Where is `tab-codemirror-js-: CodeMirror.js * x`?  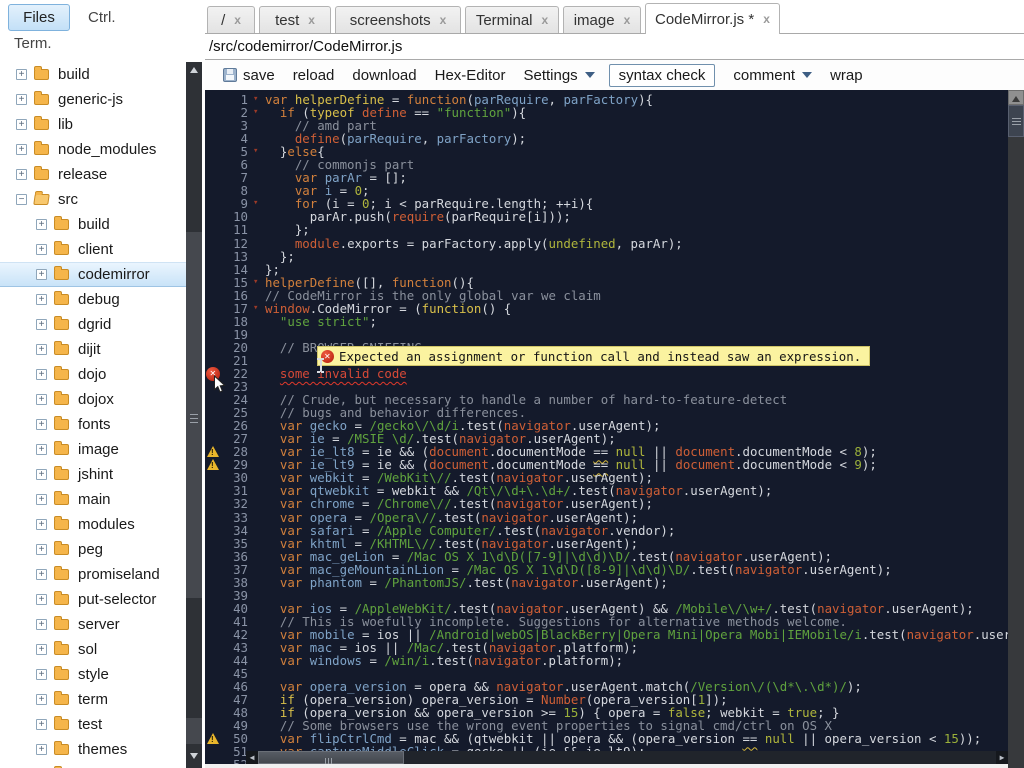
tab-codemirror-js-: CodeMirror.js * x is located at coordinates (712, 18).